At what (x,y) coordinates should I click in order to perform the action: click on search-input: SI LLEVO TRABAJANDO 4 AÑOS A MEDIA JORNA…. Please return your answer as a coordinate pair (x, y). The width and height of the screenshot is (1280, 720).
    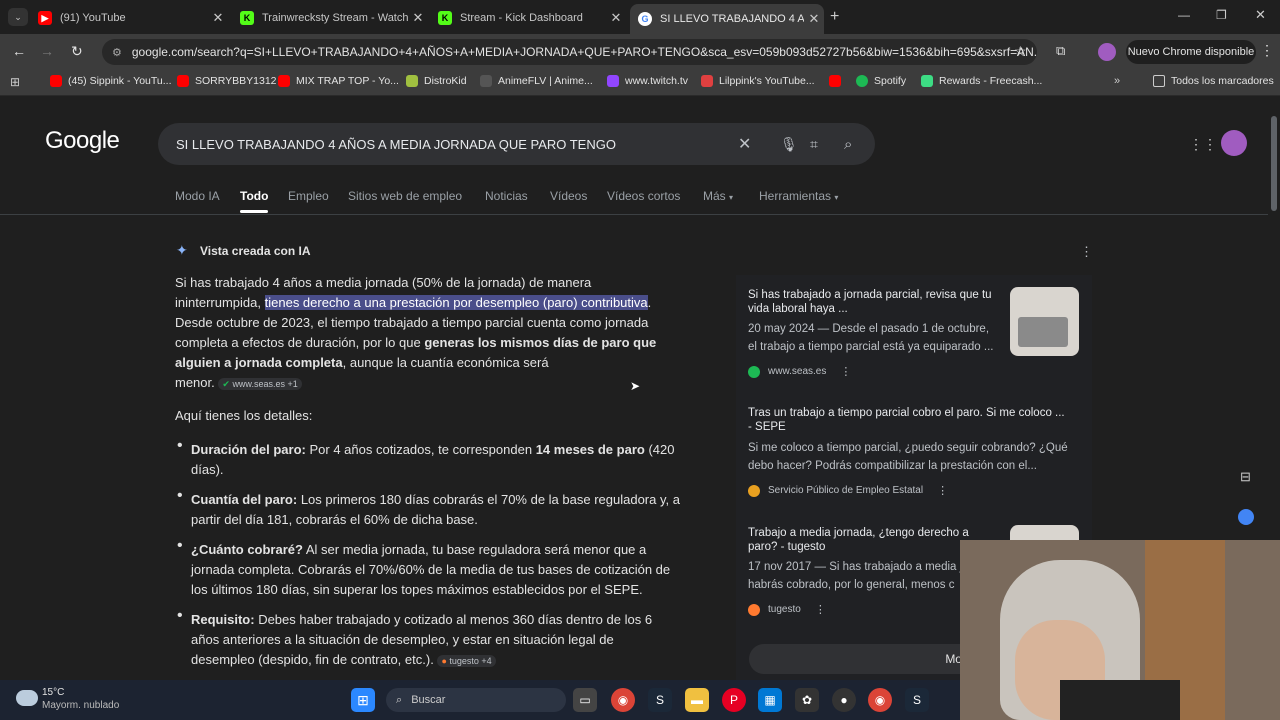
    Looking at the image, I should click on (456, 144).